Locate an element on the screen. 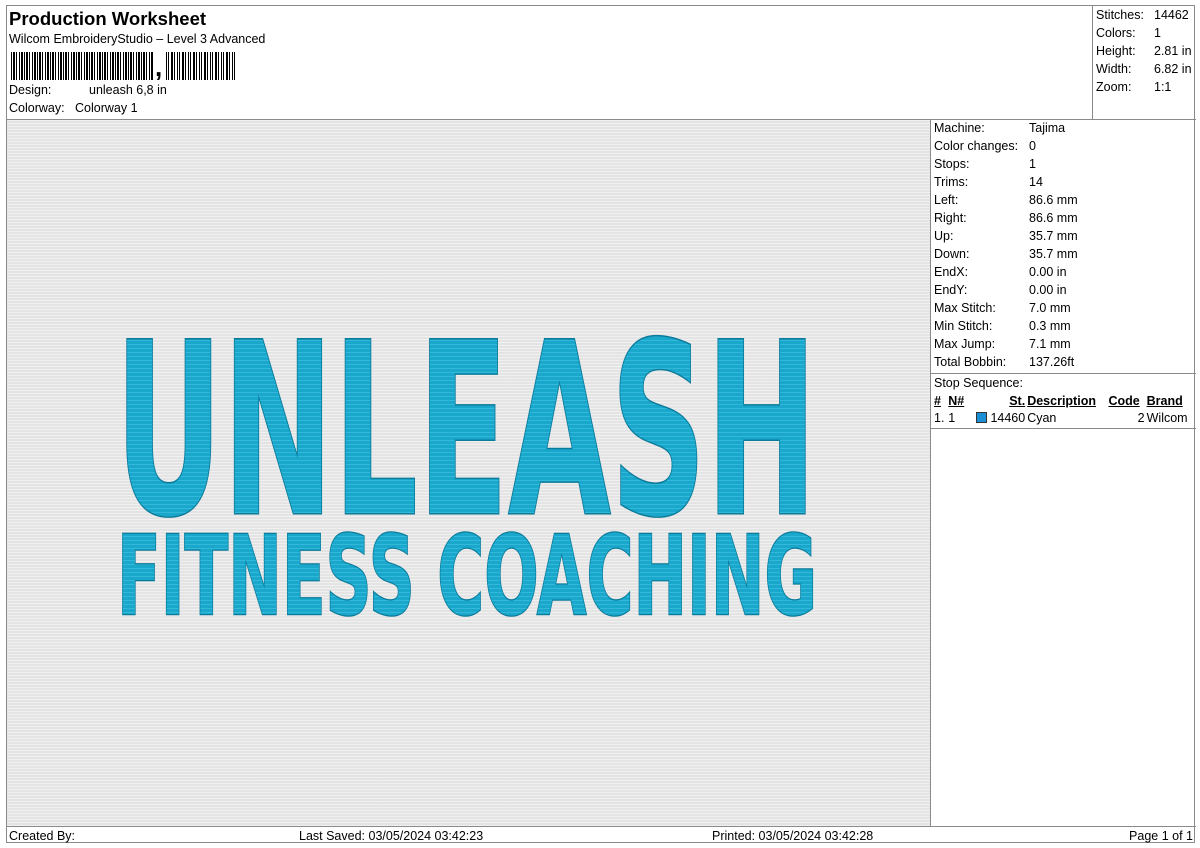 The width and height of the screenshot is (1200, 848). col-index: # is located at coordinates (937, 400).